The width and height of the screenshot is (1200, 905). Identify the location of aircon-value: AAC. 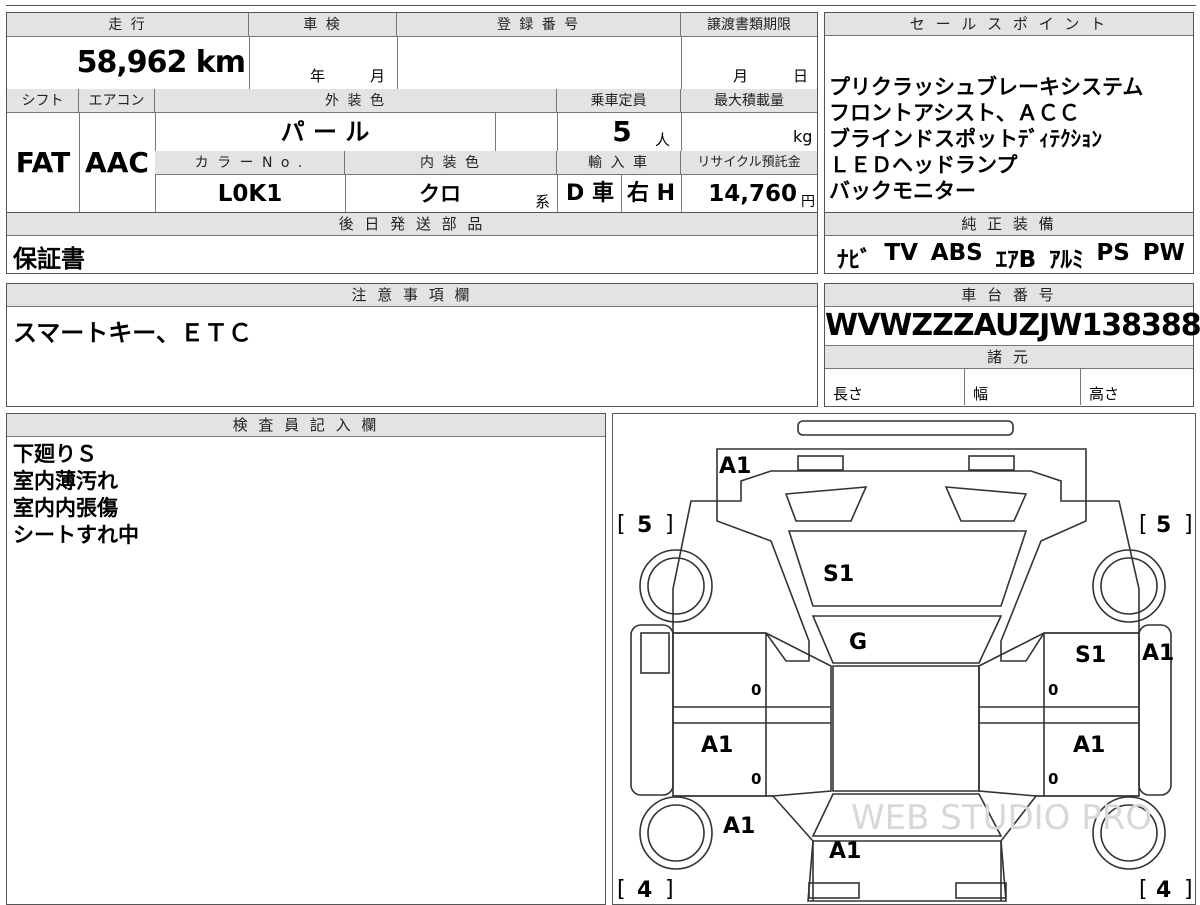
(117, 162).